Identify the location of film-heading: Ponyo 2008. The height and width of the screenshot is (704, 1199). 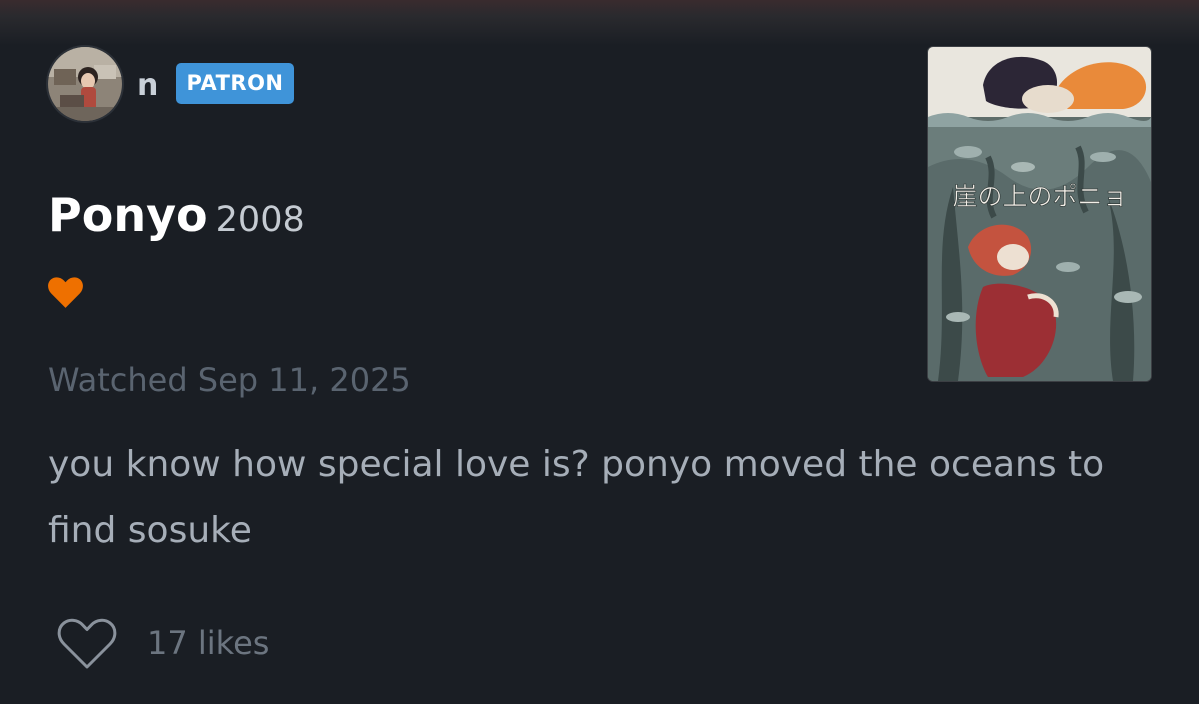
(176, 217).